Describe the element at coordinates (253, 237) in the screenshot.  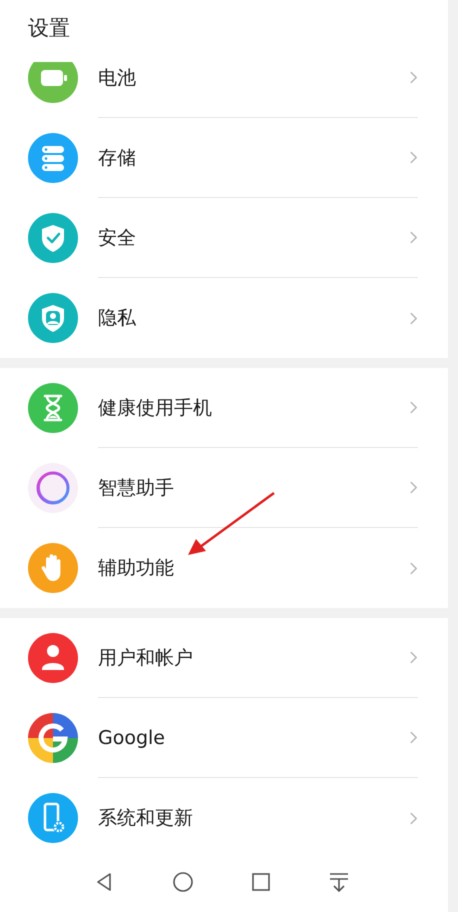
I see `settings-item: 安全` at that location.